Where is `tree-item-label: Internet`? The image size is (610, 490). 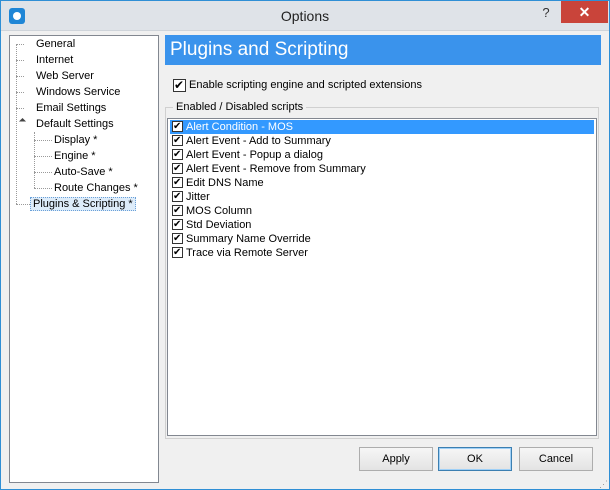 tree-item-label: Internet is located at coordinates (55, 60).